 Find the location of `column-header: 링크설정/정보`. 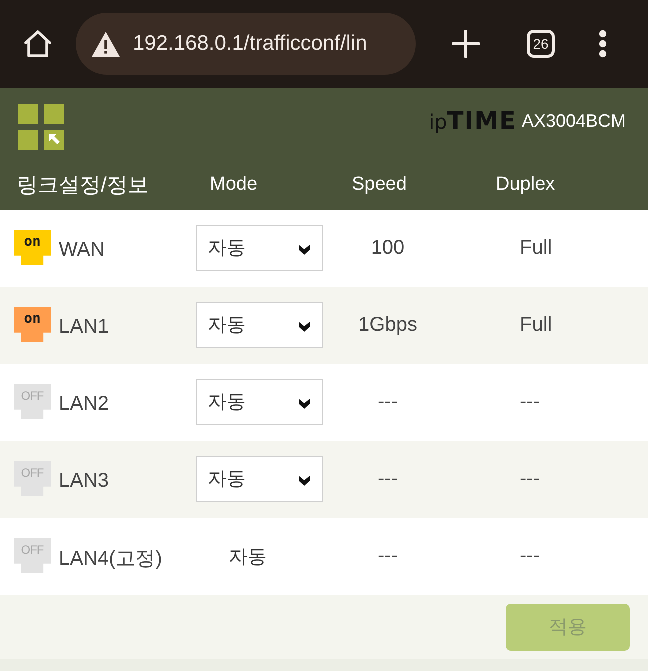

column-header: 링크설정/정보 is located at coordinates (83, 185).